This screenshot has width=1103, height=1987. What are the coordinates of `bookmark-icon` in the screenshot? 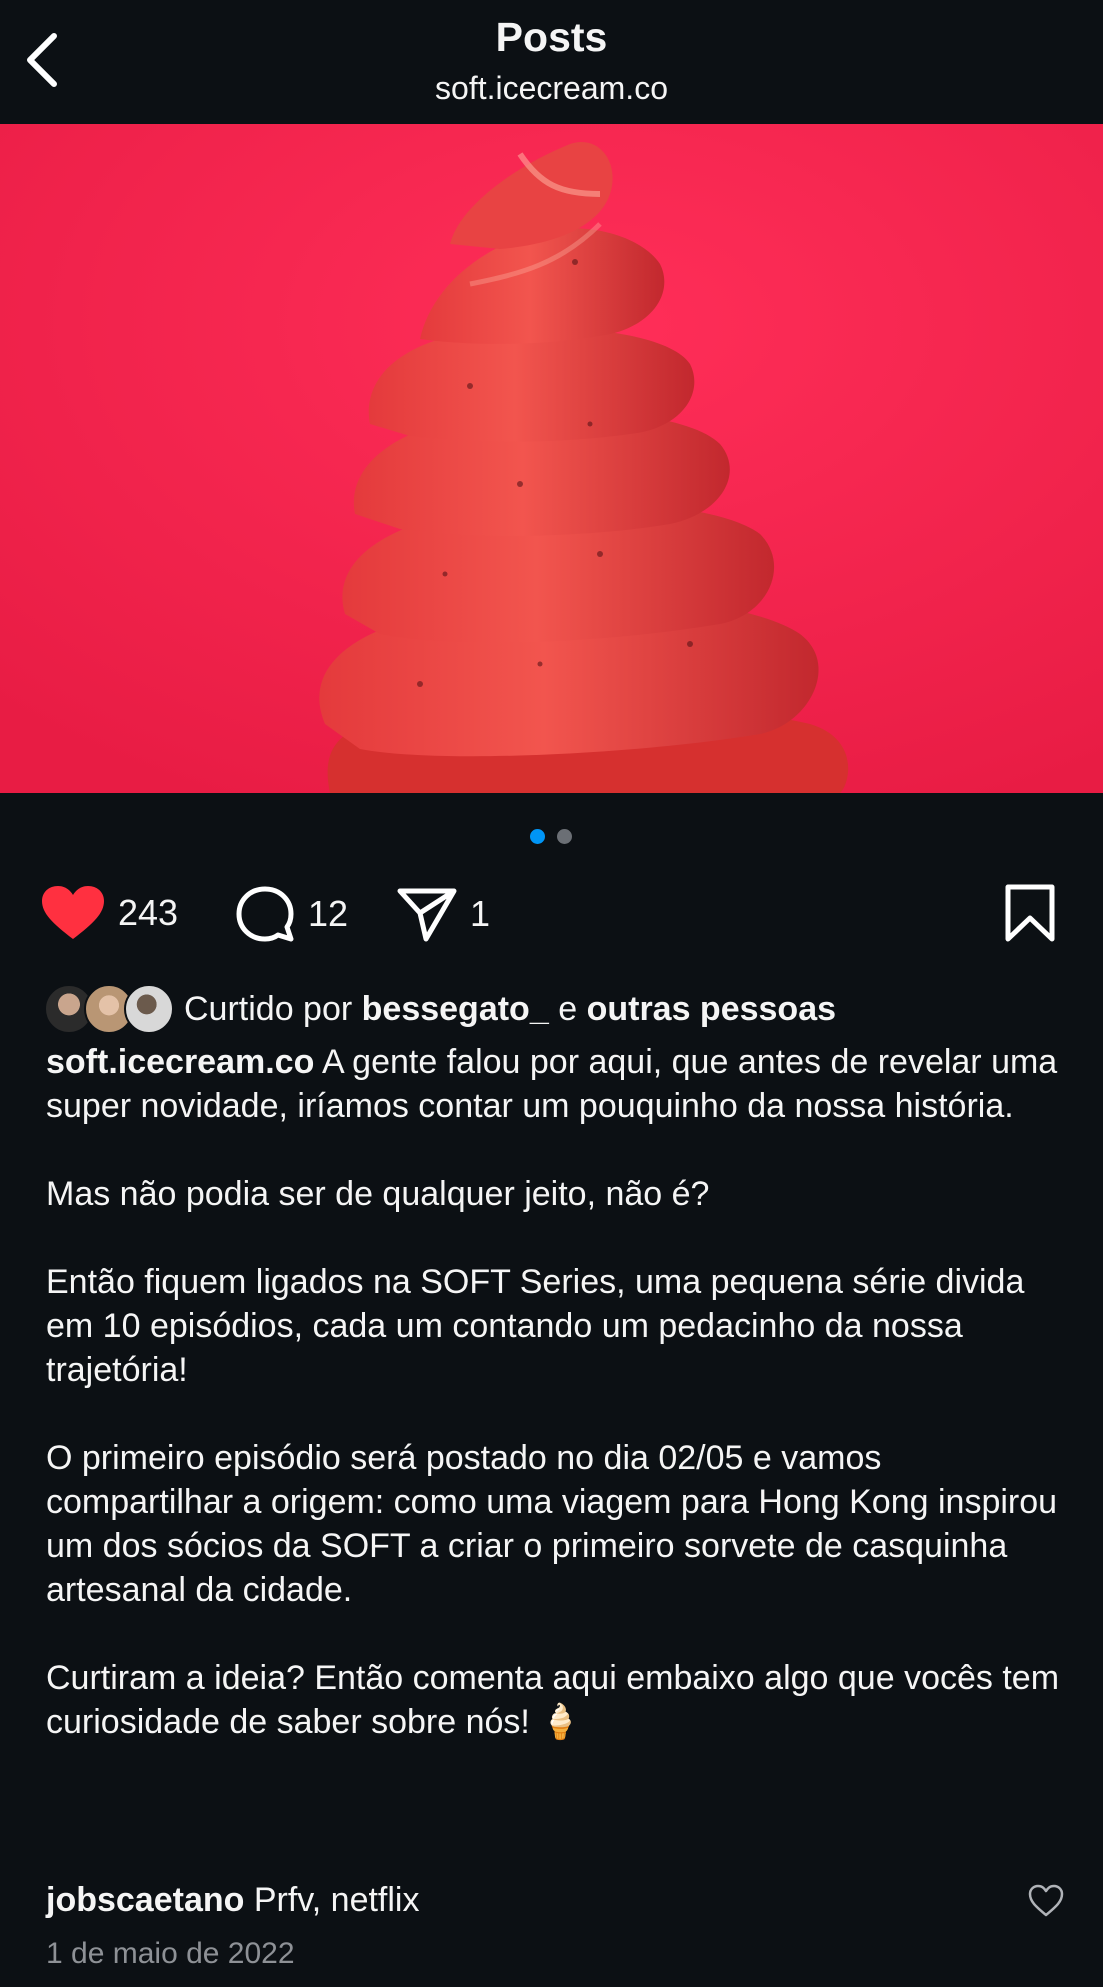 It's located at (1030, 913).